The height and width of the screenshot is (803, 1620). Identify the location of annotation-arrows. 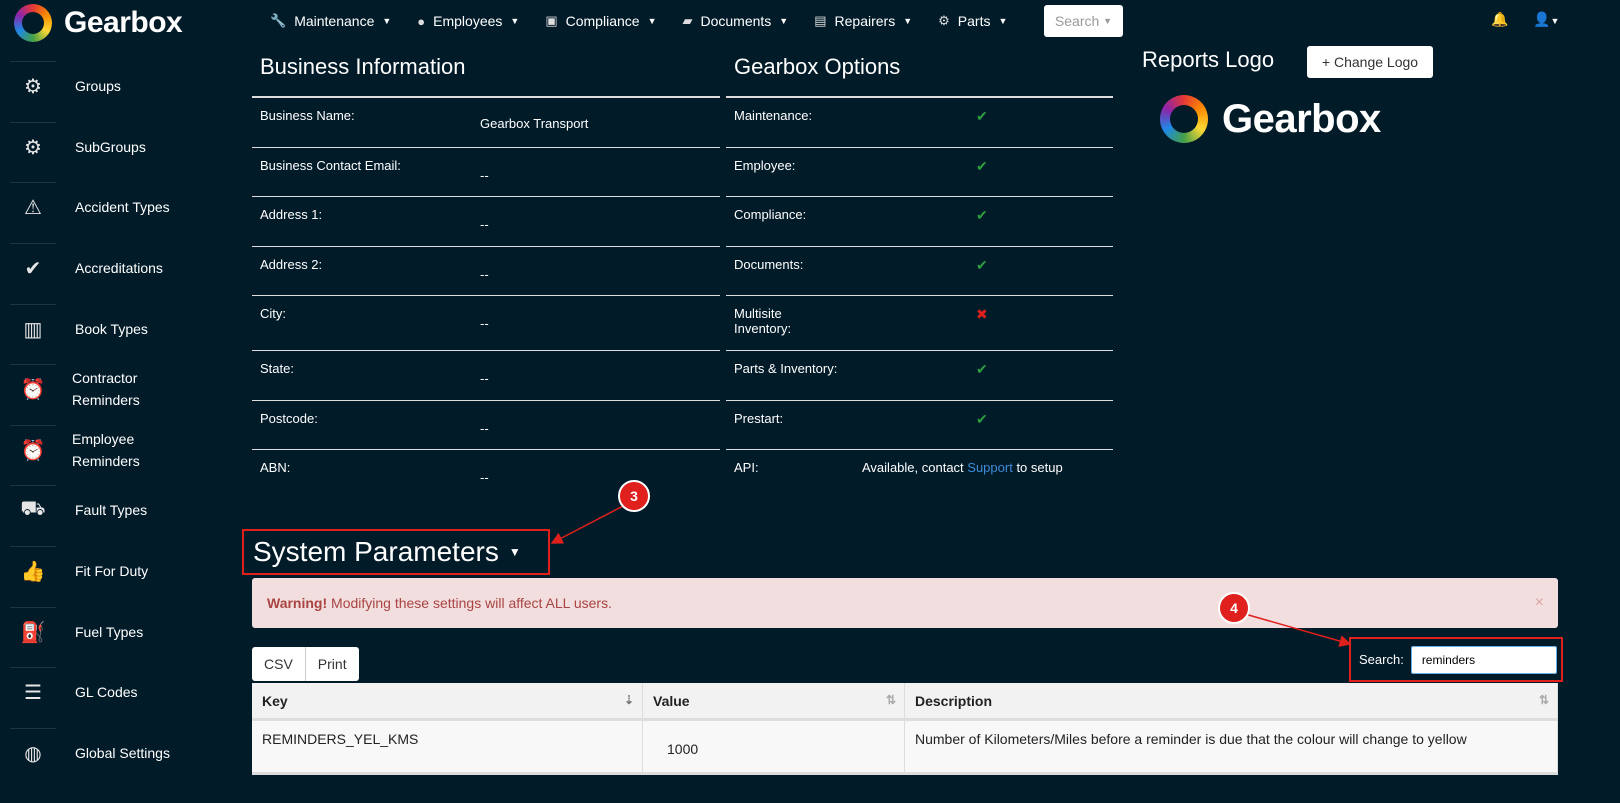
(951, 575).